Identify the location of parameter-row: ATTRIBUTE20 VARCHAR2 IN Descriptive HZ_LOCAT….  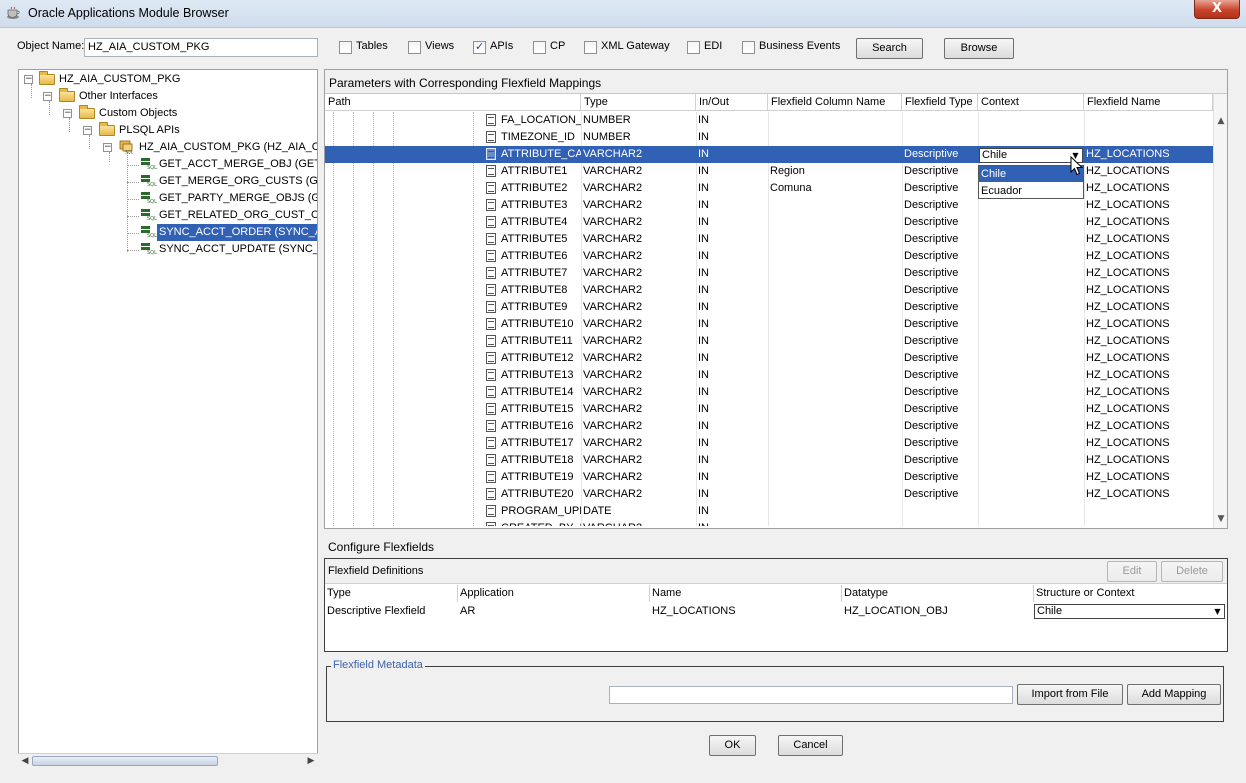
(769, 494).